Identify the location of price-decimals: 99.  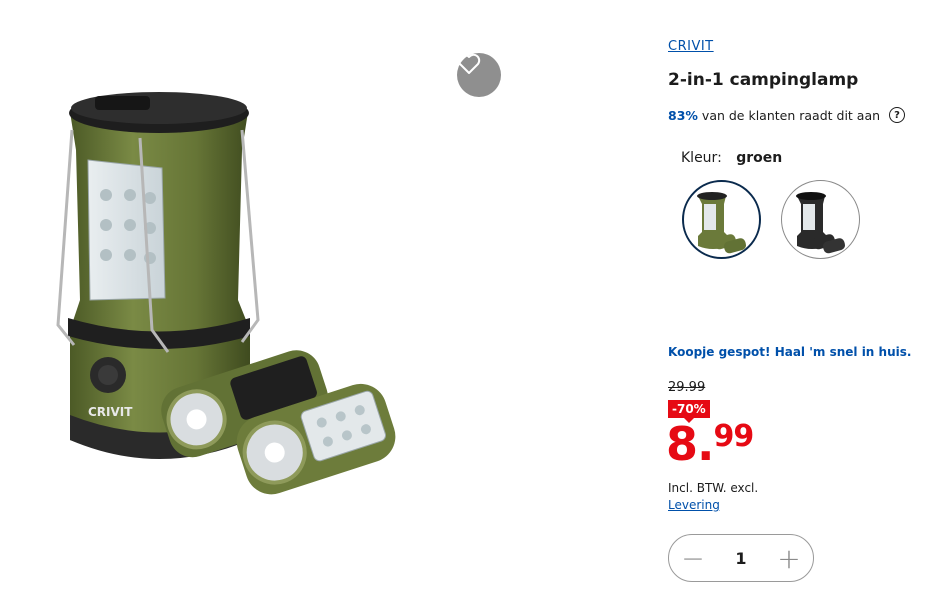
(733, 436).